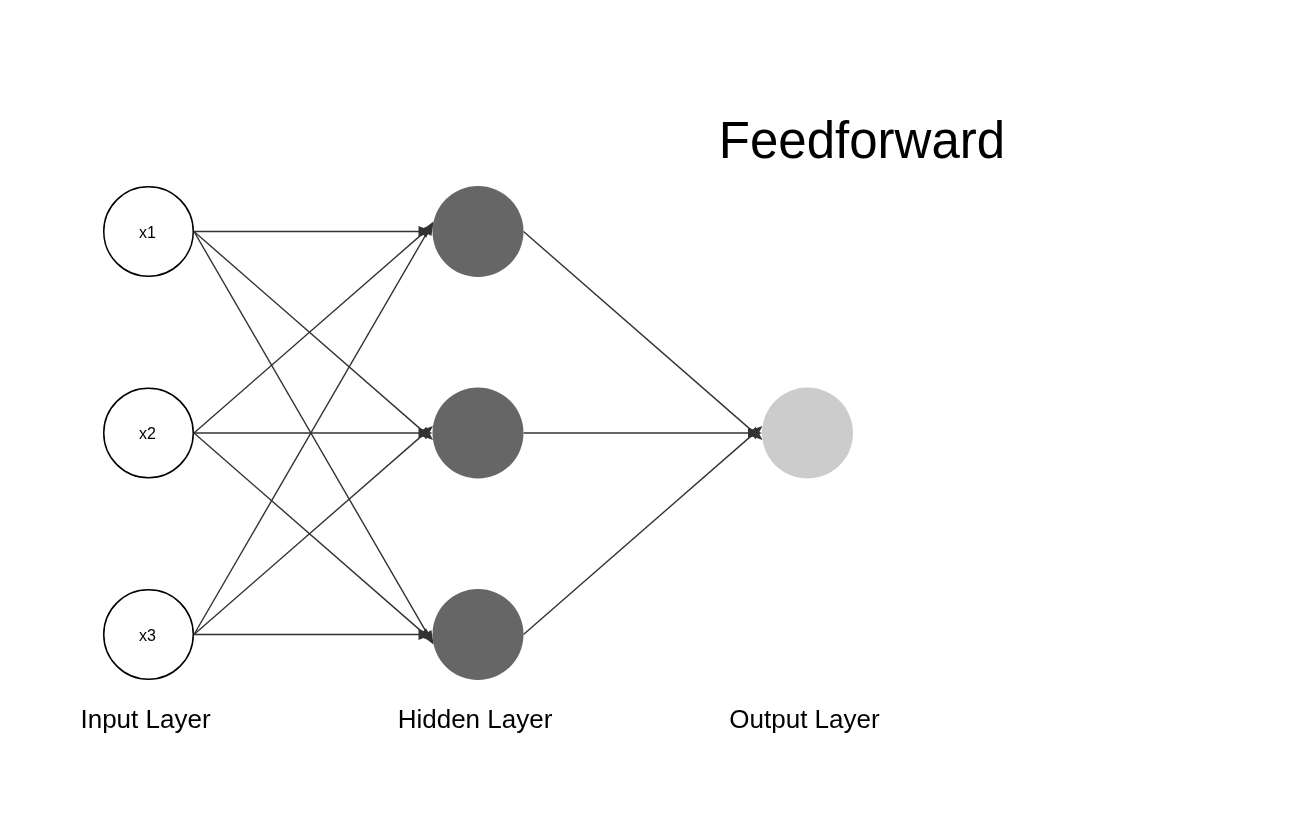  Describe the element at coordinates (147, 232) in the screenshot. I see `node-label: x1` at that location.